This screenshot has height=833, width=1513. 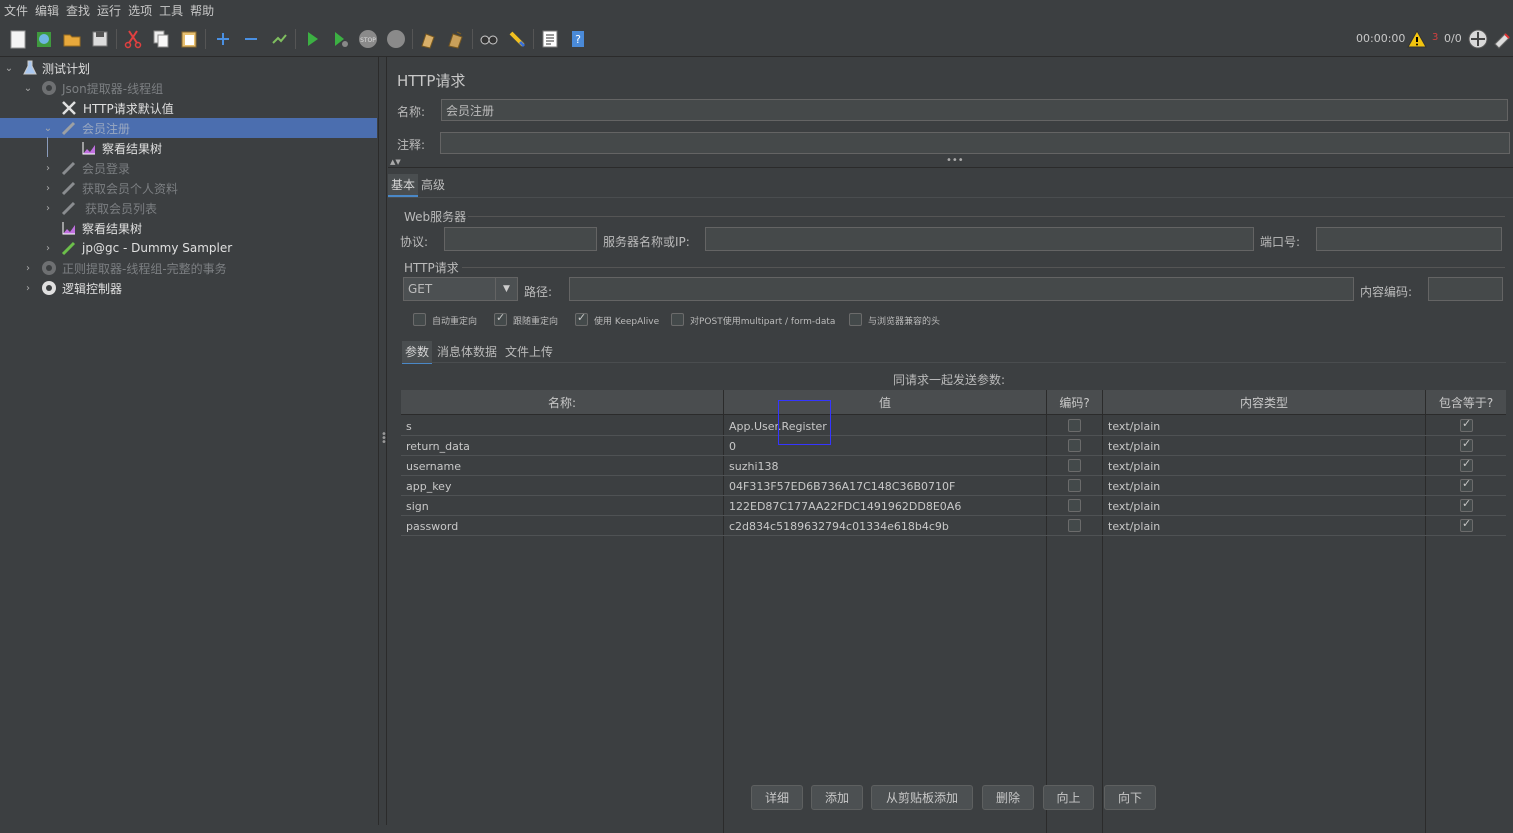 What do you see at coordinates (489, 39) in the screenshot?
I see `search-icon` at bounding box center [489, 39].